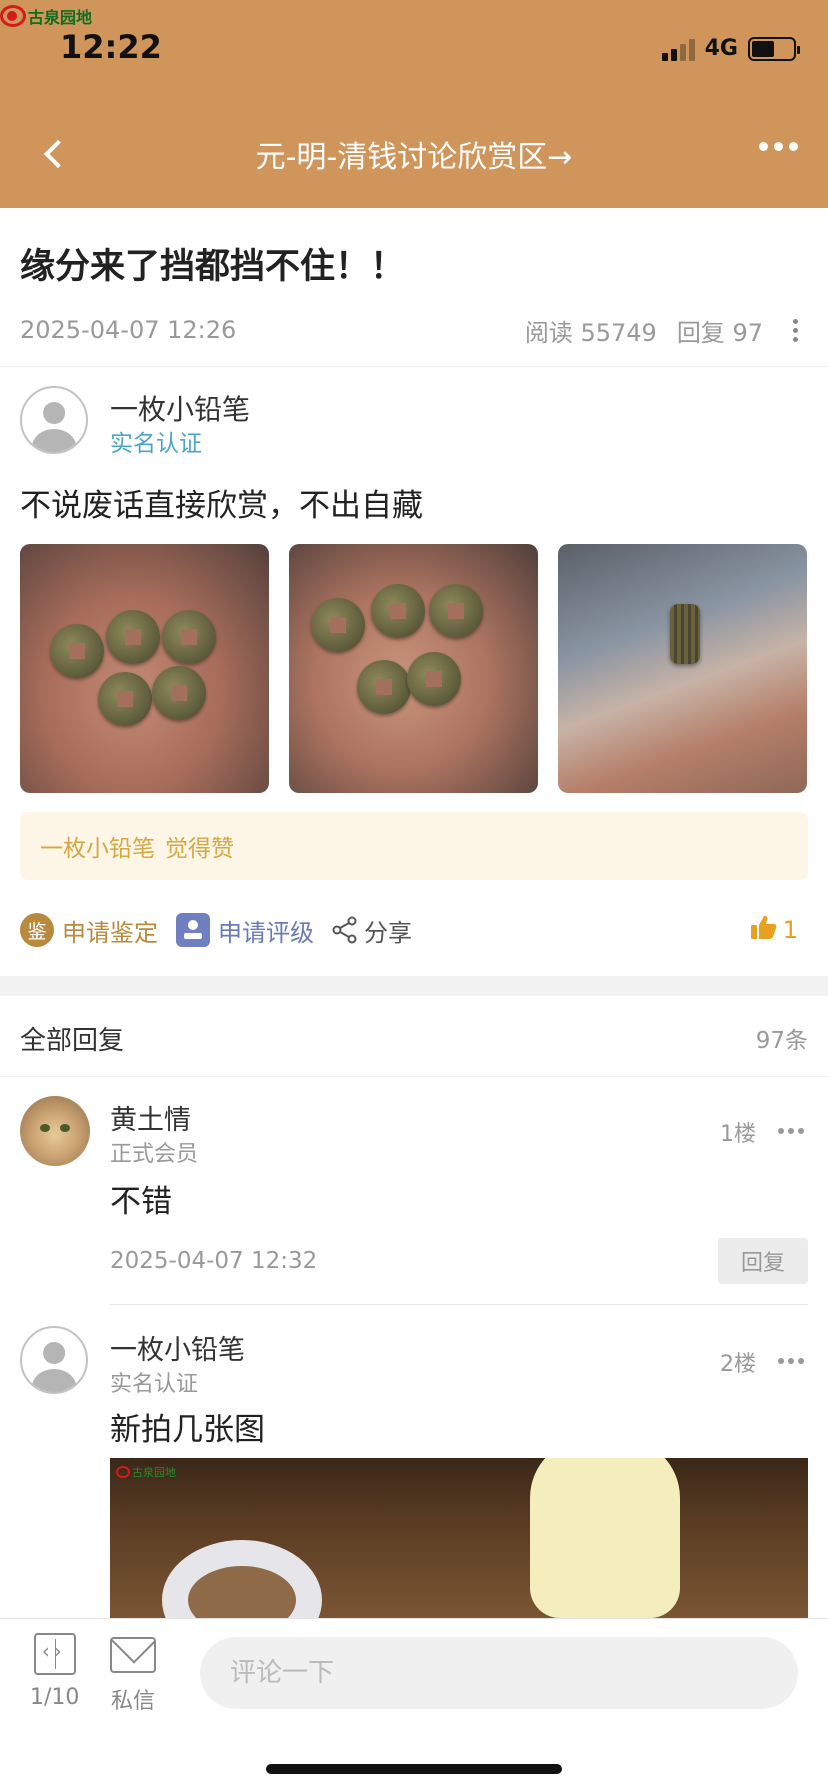 This screenshot has height=1792, width=828. I want to click on share-label: 分享, so click(388, 932).